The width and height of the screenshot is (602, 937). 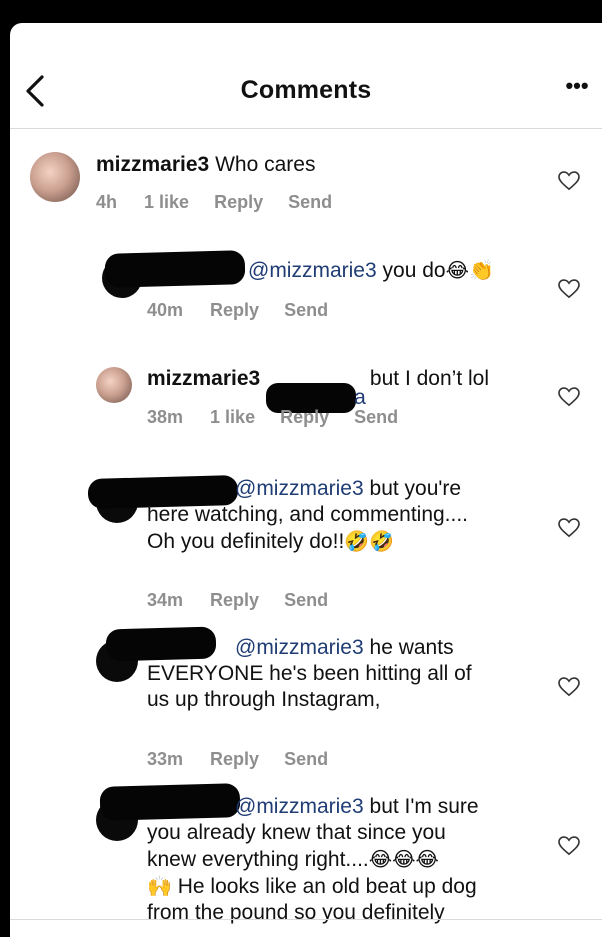 I want to click on comment-body-line4: He looks like an old beat up dog, so click(x=327, y=886).